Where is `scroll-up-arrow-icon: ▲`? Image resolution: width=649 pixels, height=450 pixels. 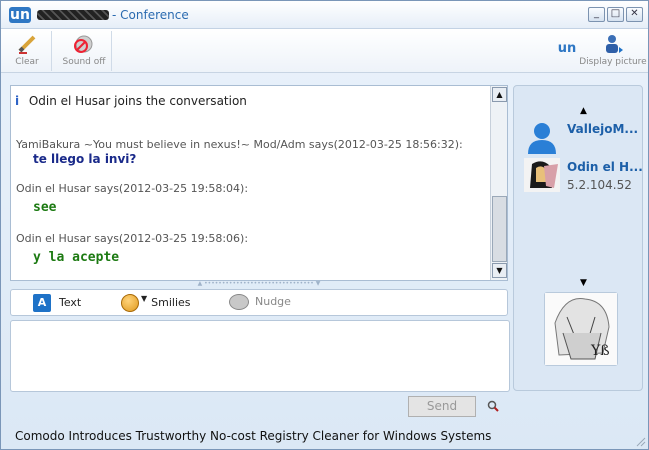 scroll-up-arrow-icon: ▲ is located at coordinates (583, 111).